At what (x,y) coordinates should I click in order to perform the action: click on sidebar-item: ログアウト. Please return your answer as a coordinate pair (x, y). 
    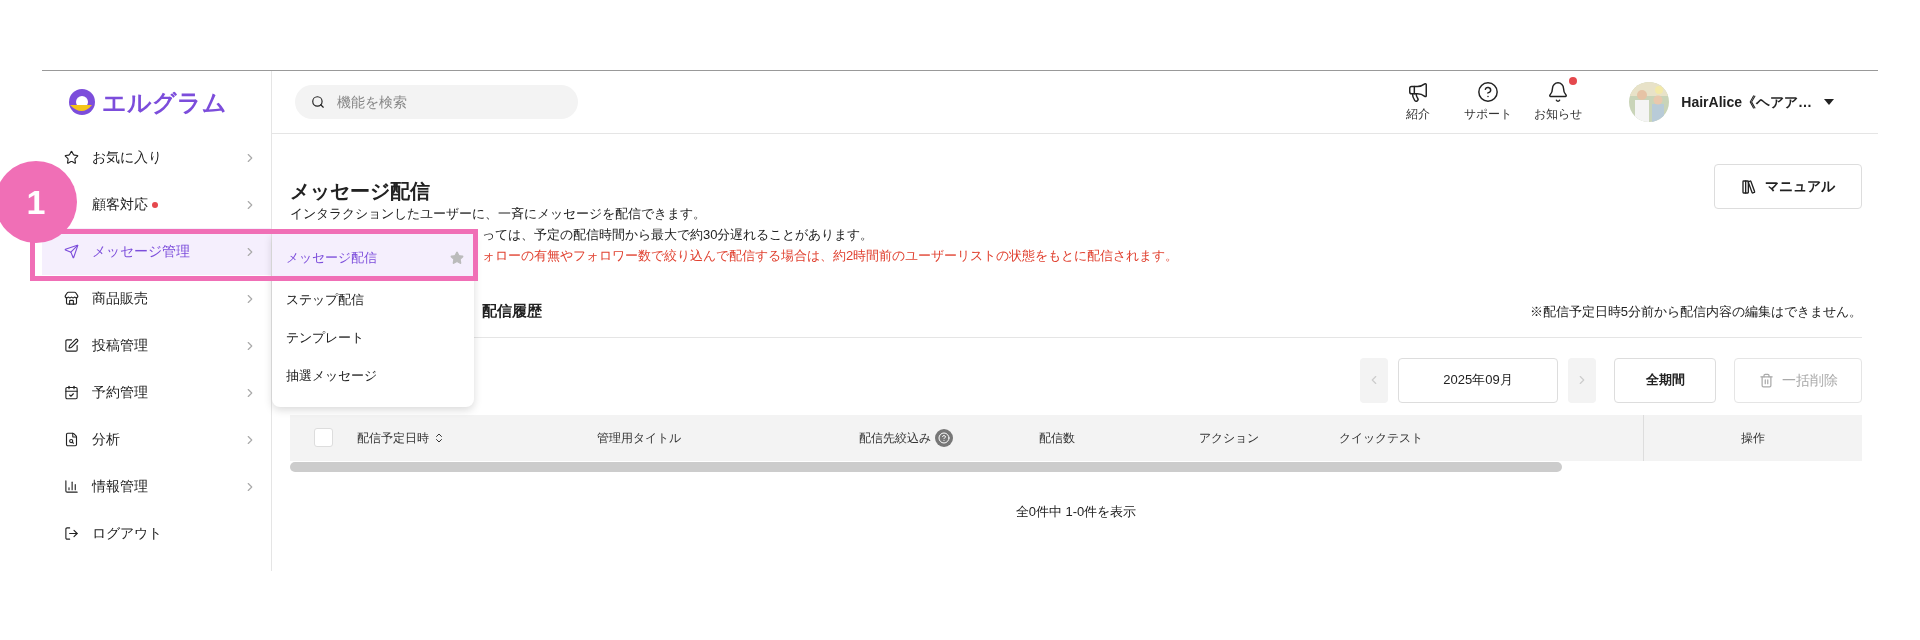
    Looking at the image, I should click on (181, 533).